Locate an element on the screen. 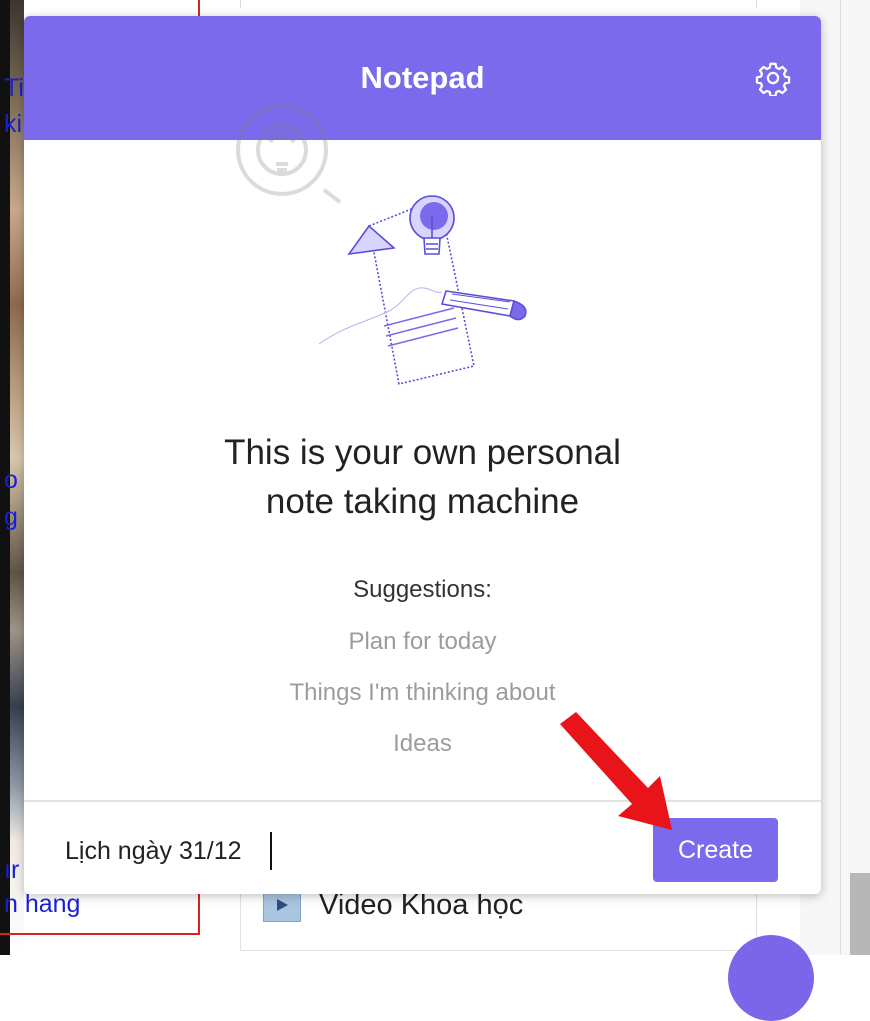 Image resolution: width=870 pixels, height=1021 pixels. note-title-input is located at coordinates (345, 851).